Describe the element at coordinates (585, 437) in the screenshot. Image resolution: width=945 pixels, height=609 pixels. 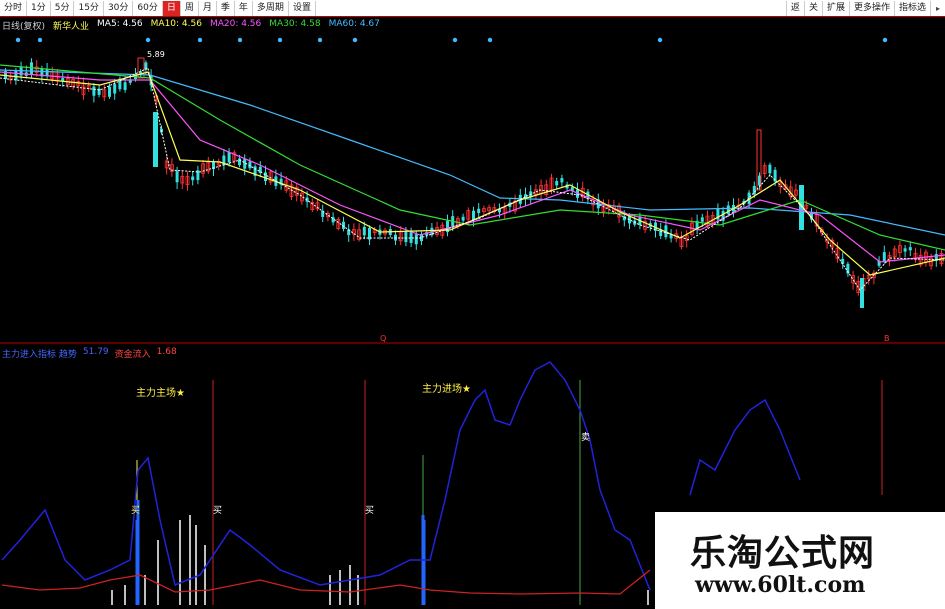
I see `marker-sell: 卖` at that location.